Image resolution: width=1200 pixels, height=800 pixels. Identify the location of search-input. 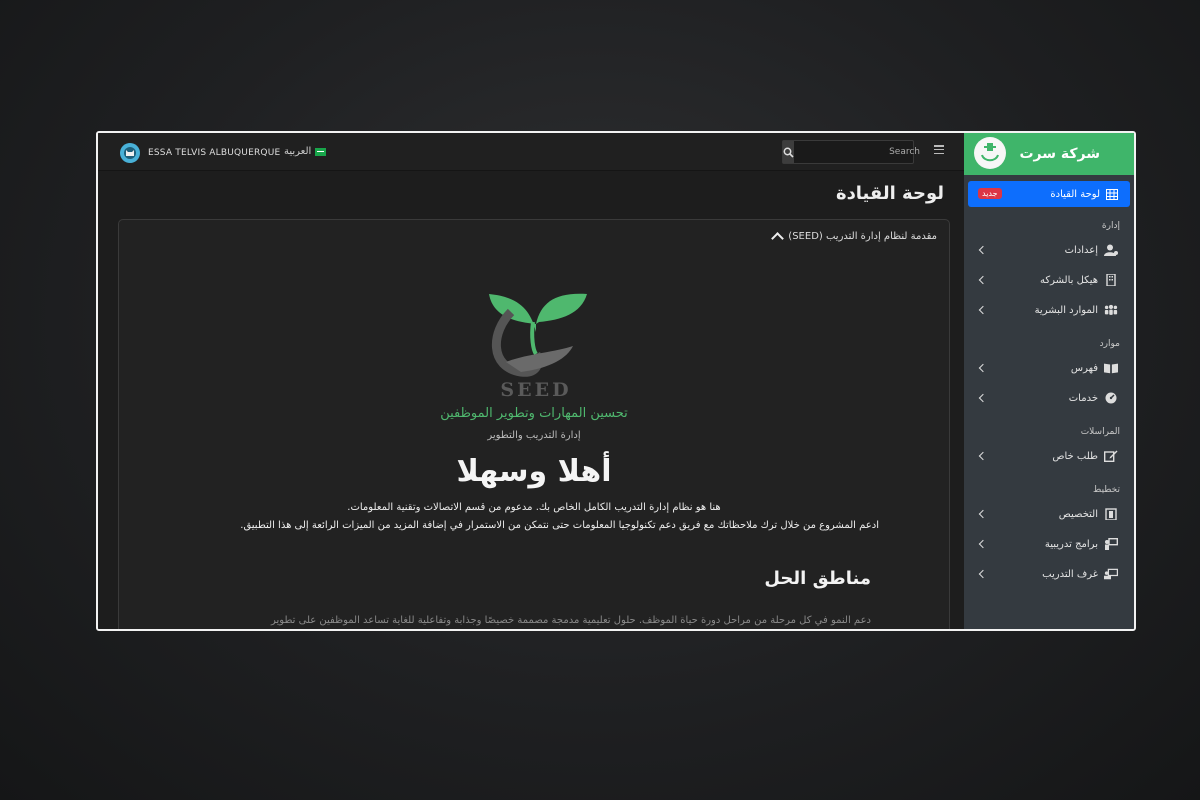
(860, 152).